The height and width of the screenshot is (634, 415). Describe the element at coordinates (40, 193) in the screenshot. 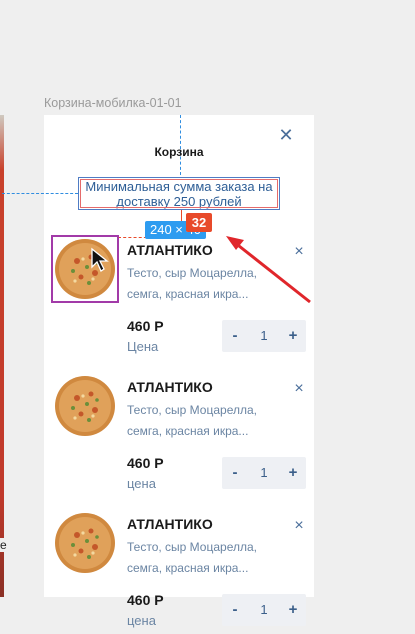

I see `measure-guide-horizontal` at that location.